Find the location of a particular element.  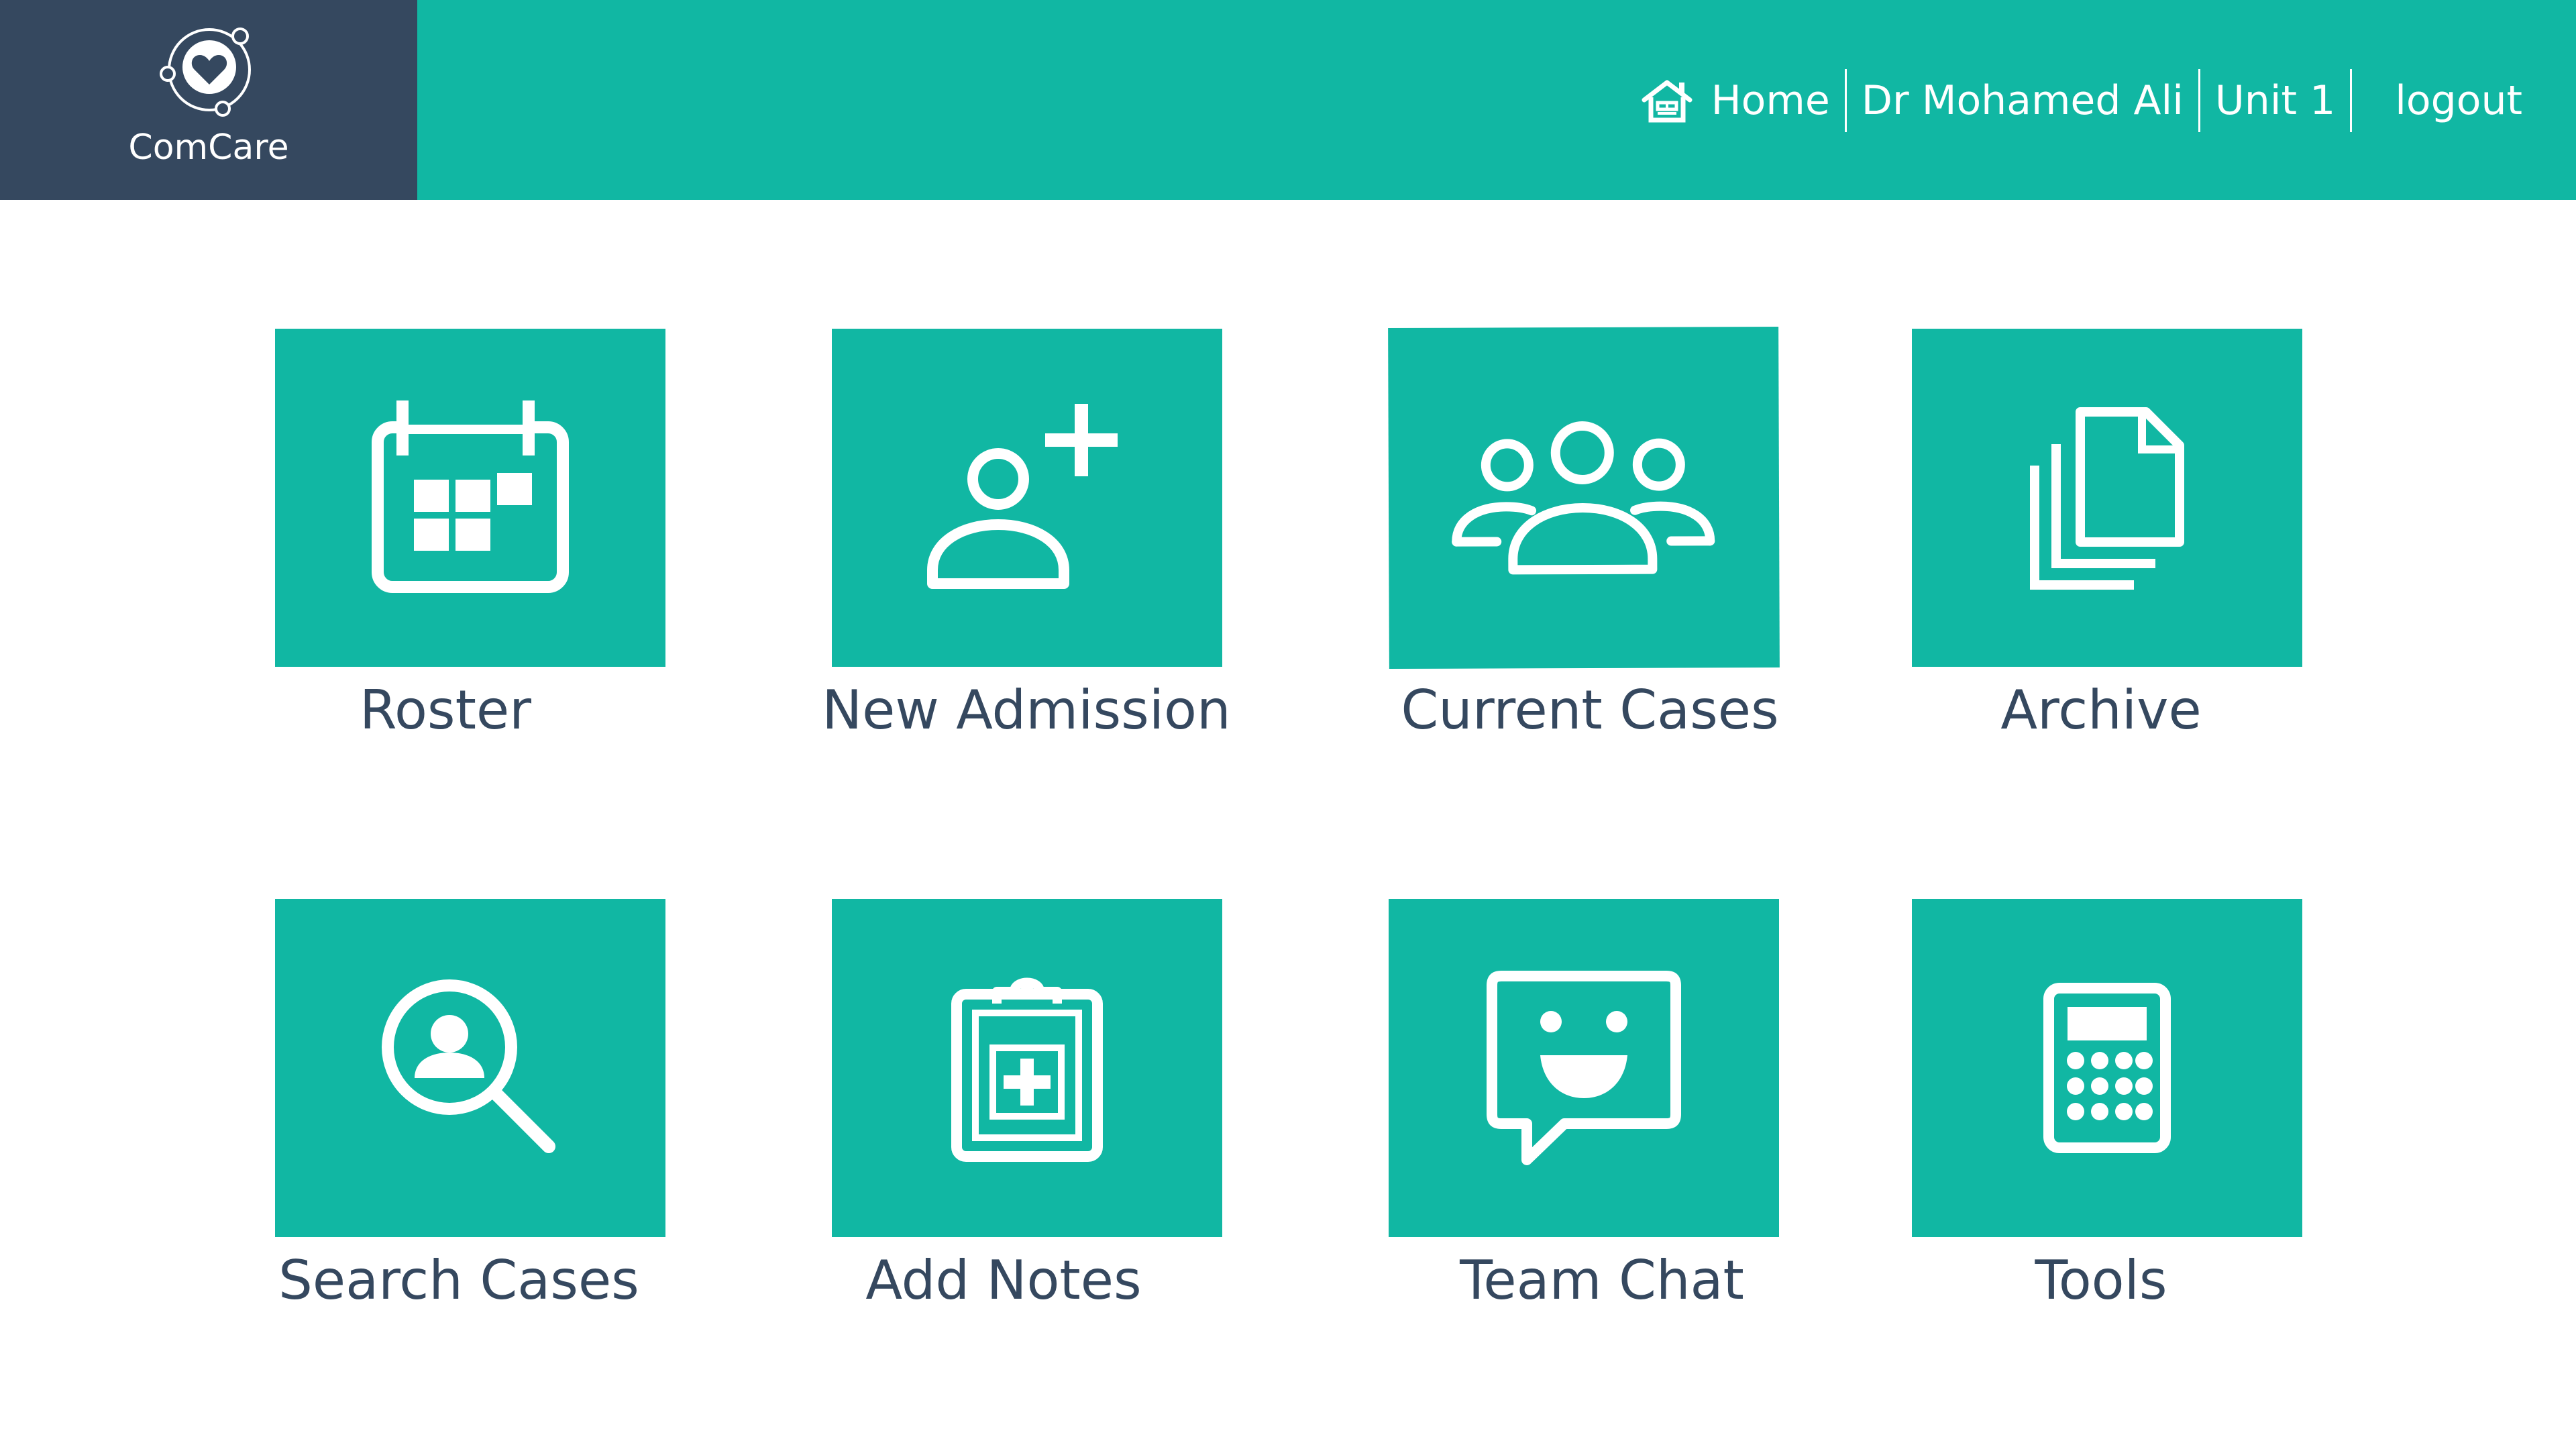

tile-team-chat is located at coordinates (1584, 1068).